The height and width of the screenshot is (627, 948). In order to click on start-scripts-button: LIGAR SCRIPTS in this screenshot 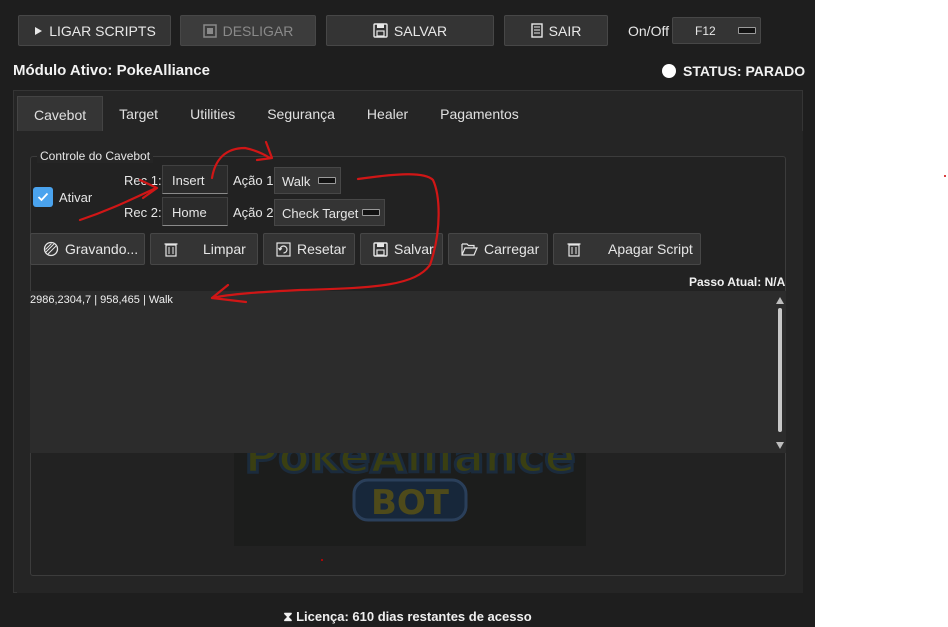, I will do `click(94, 30)`.